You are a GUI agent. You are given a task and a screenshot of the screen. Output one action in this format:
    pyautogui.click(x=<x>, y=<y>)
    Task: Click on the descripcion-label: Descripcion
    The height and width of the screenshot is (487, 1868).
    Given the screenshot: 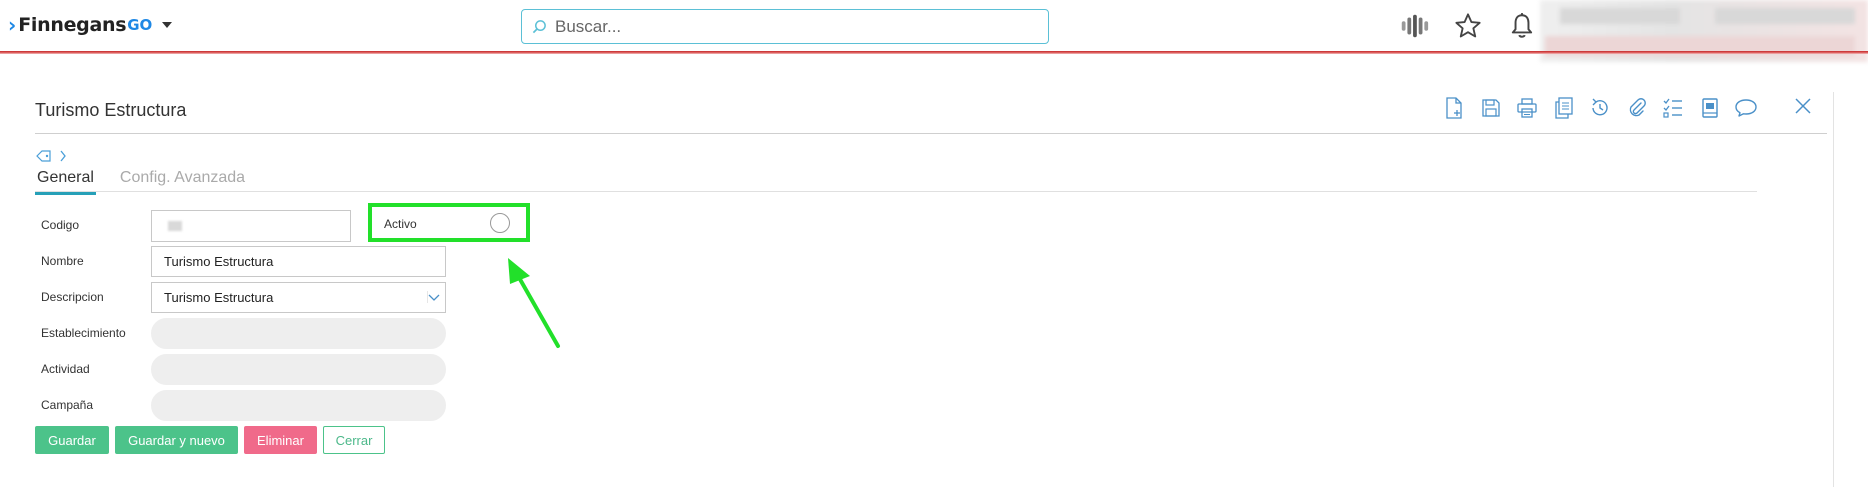 What is the action you would take?
    pyautogui.click(x=72, y=297)
    